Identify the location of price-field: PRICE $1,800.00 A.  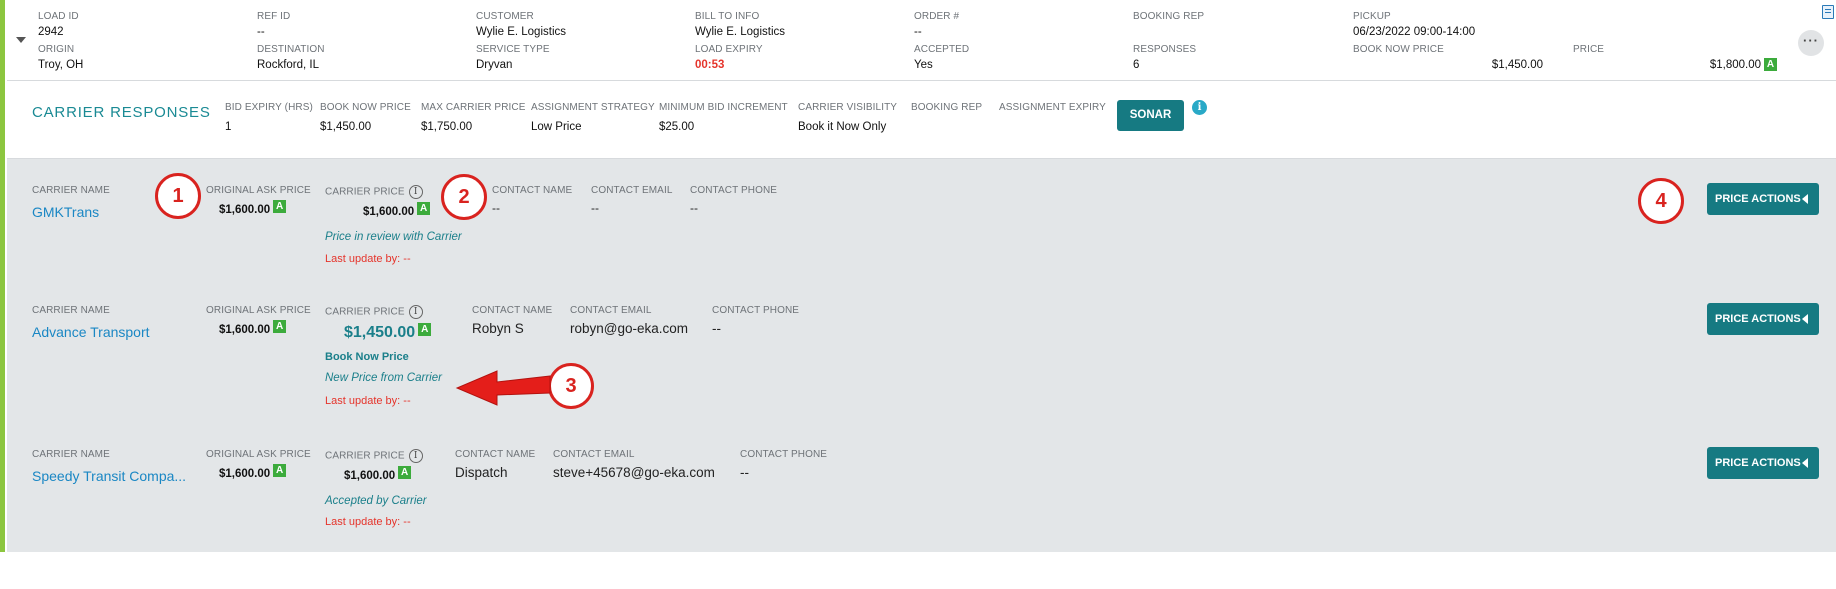
(1675, 58).